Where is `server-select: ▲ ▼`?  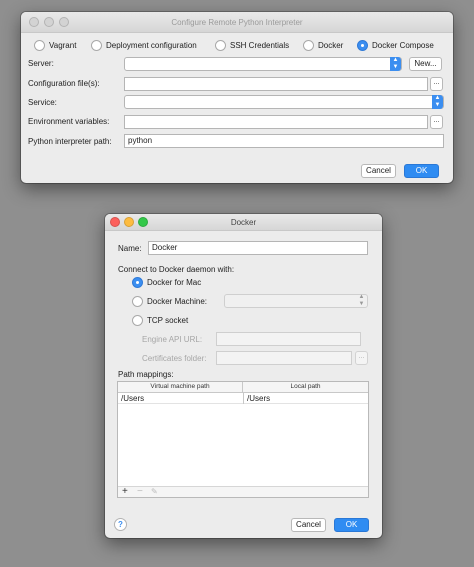 server-select: ▲ ▼ is located at coordinates (263, 64).